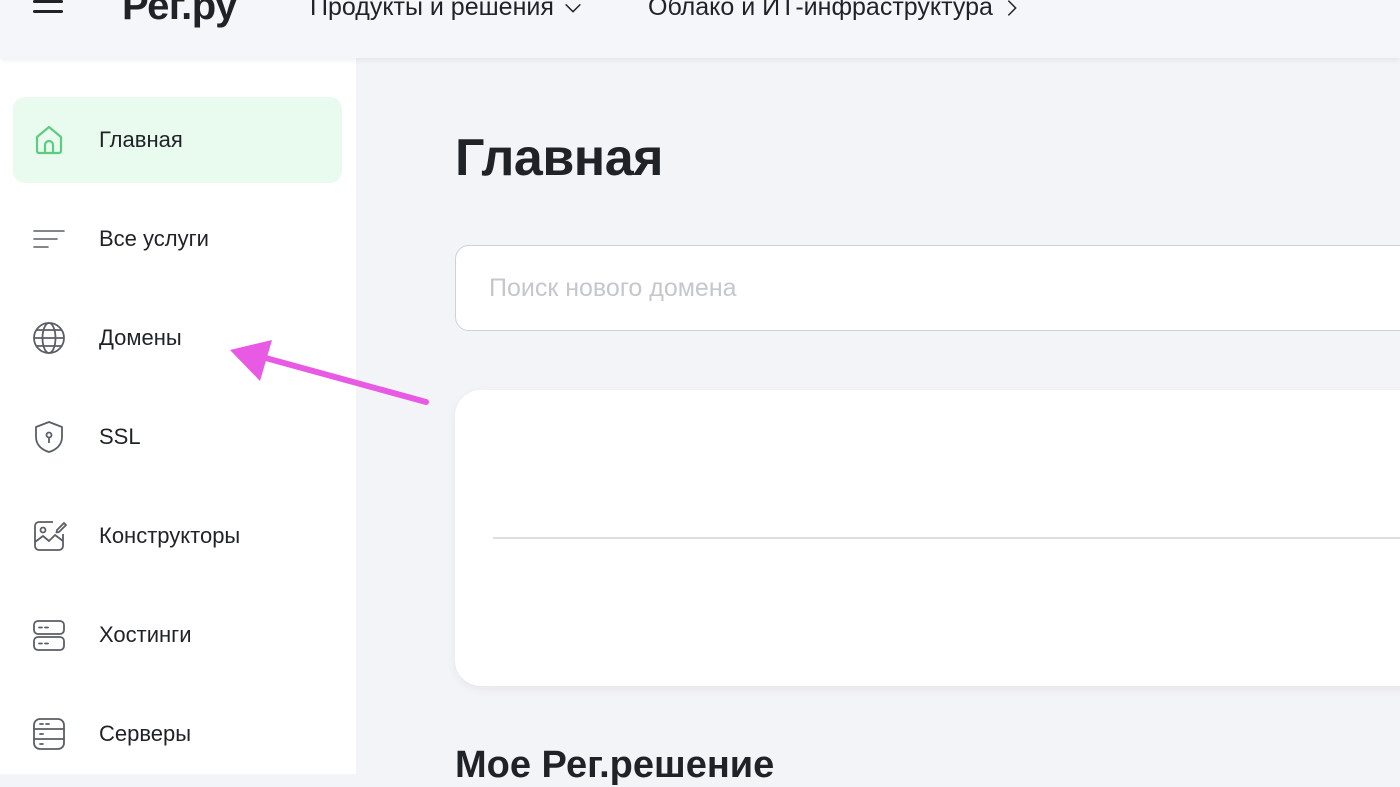  What do you see at coordinates (49, 734) in the screenshot?
I see `server-icon` at bounding box center [49, 734].